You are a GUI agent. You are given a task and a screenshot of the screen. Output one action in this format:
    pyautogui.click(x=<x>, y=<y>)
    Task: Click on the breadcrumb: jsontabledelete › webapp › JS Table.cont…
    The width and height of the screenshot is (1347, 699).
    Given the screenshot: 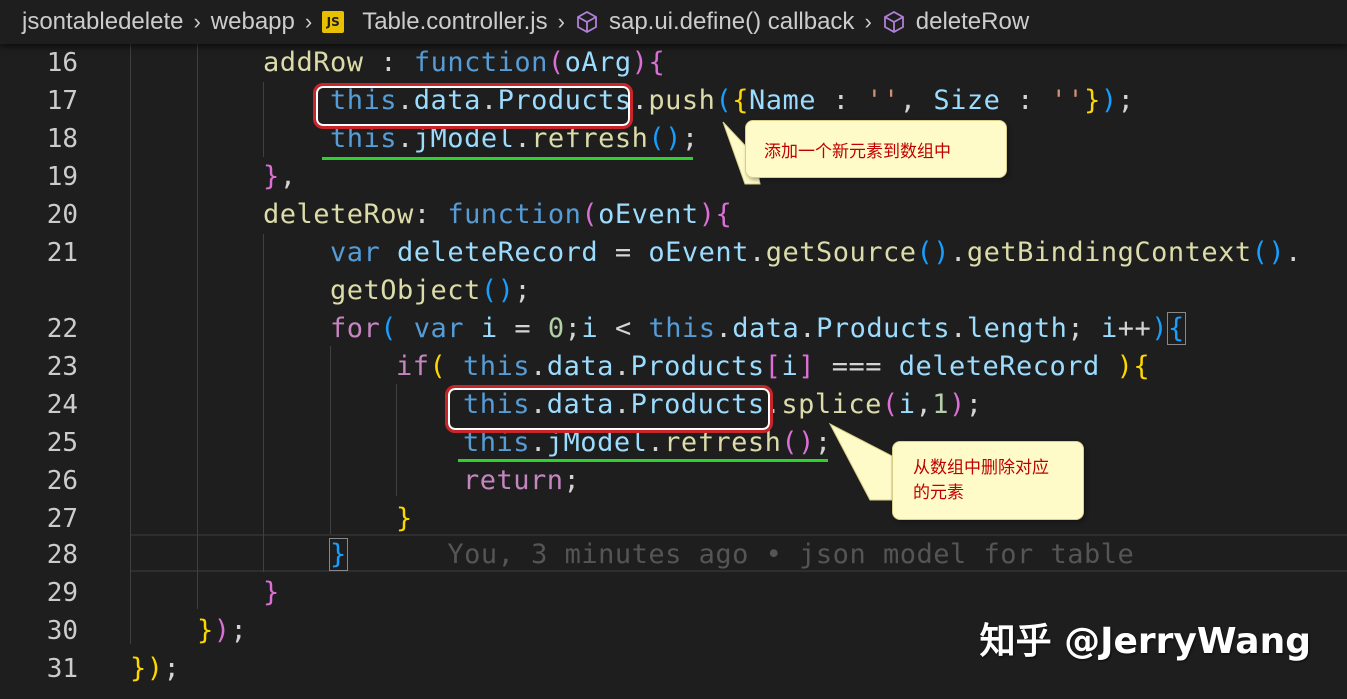 What is the action you would take?
    pyautogui.click(x=673, y=22)
    